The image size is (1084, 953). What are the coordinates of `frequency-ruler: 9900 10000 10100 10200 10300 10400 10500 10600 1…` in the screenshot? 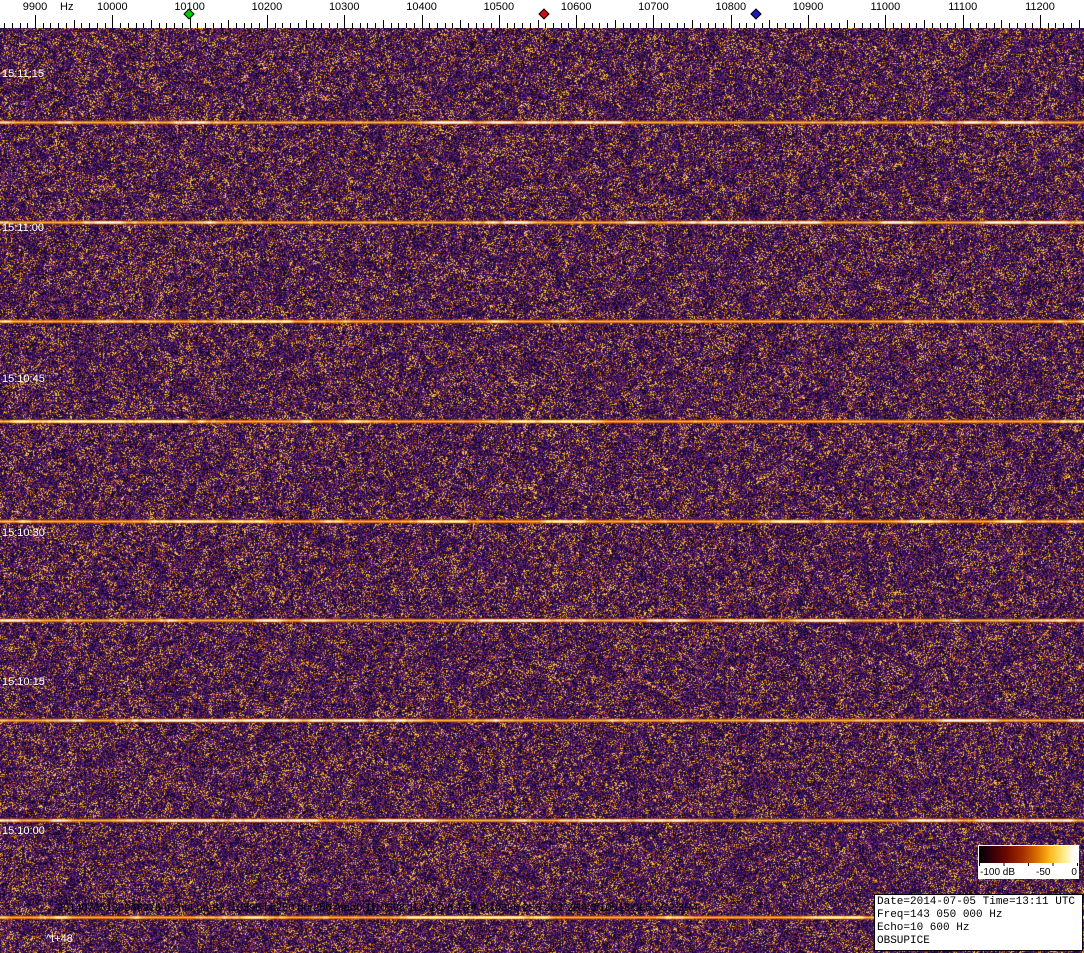 It's located at (542, 14).